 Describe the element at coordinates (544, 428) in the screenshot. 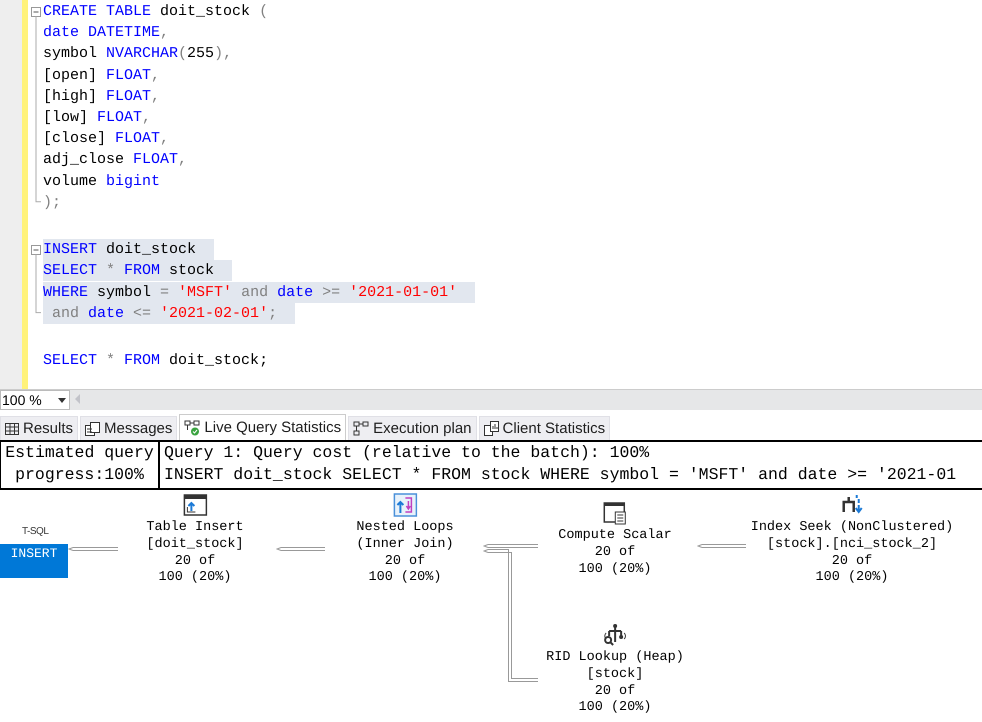

I see `result-tab: Client Statistics` at that location.